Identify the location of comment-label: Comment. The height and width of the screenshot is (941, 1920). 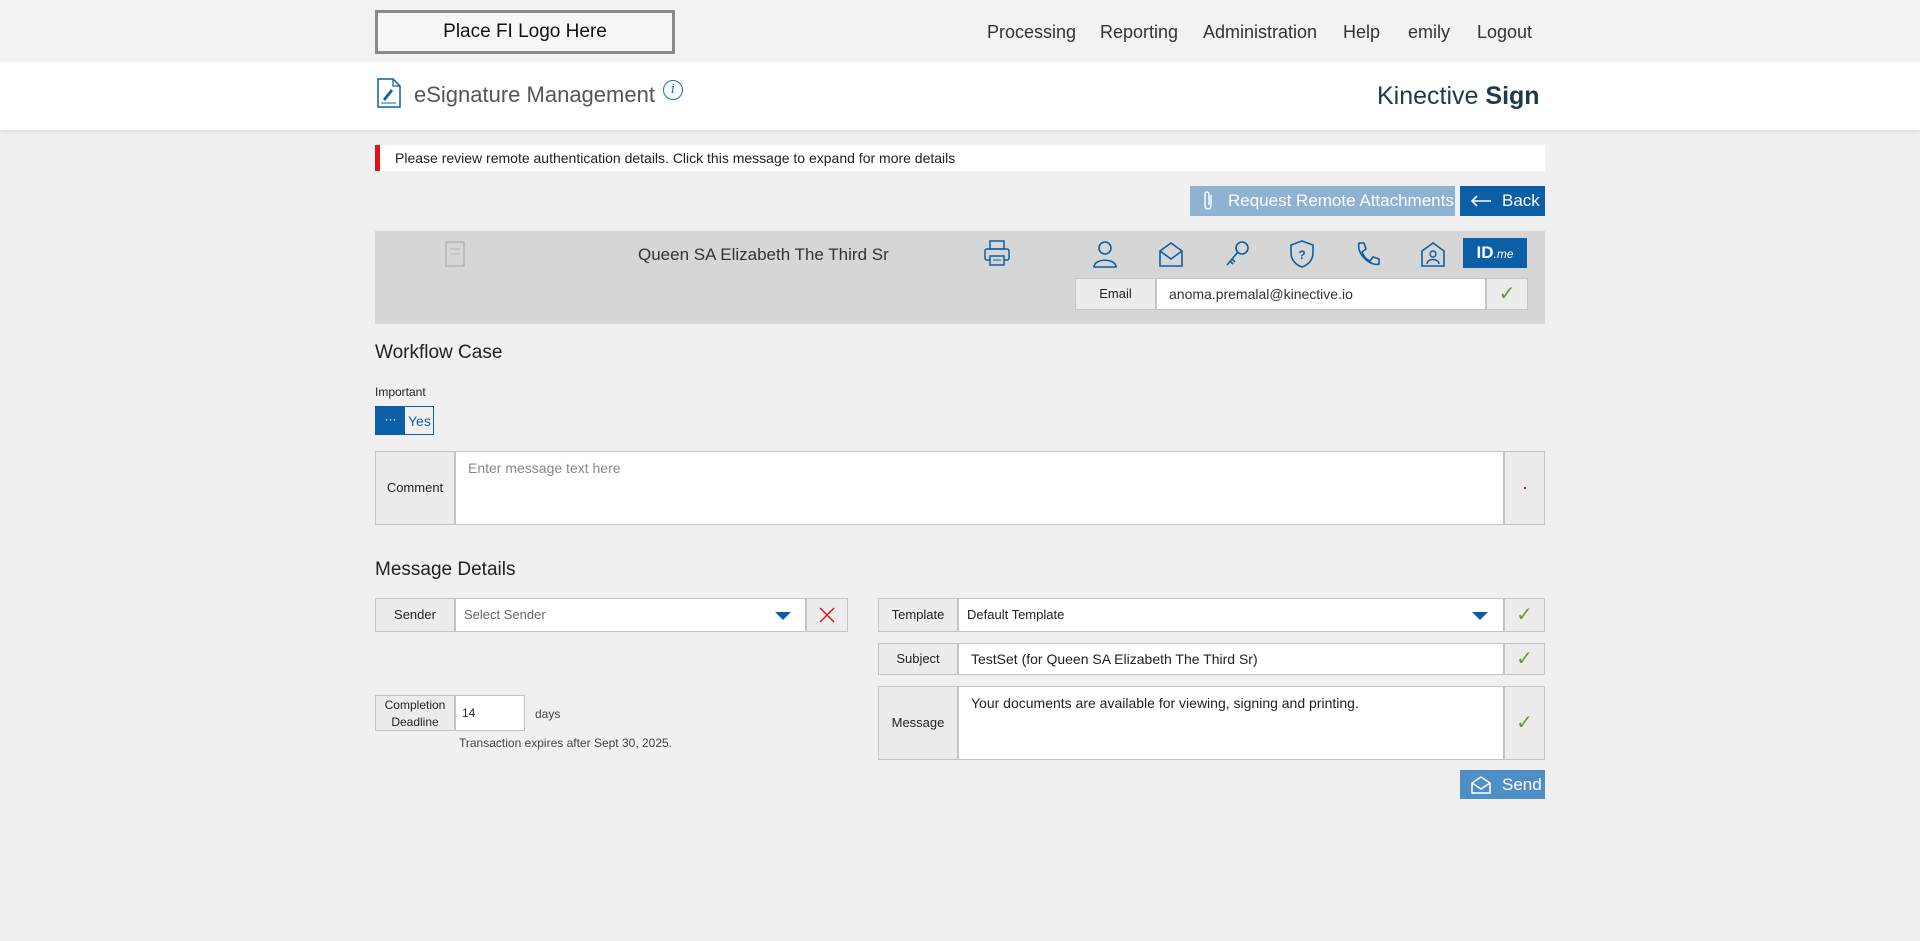
(415, 488).